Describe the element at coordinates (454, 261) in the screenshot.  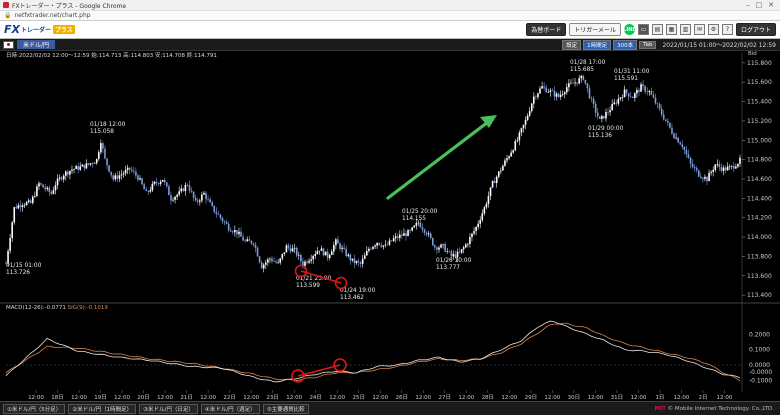
I see `annotation-date: 01/26 10:00` at that location.